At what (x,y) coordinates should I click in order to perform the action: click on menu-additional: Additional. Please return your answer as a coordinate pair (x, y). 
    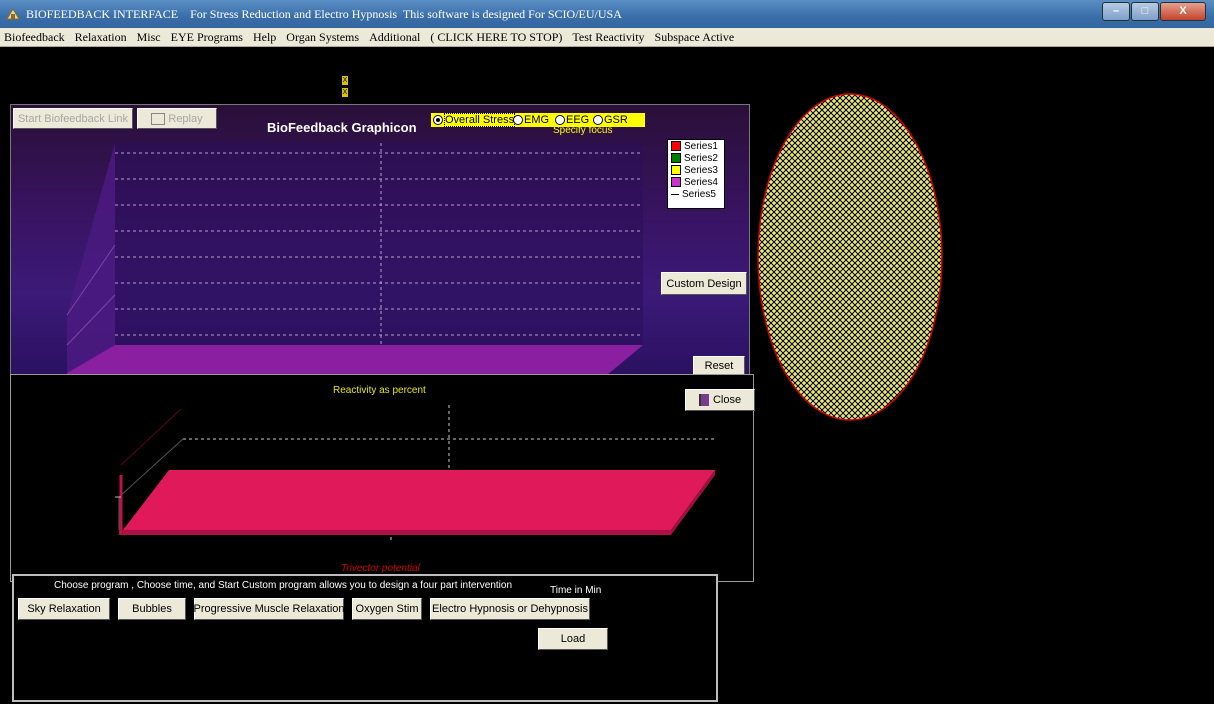
    Looking at the image, I should click on (394, 37).